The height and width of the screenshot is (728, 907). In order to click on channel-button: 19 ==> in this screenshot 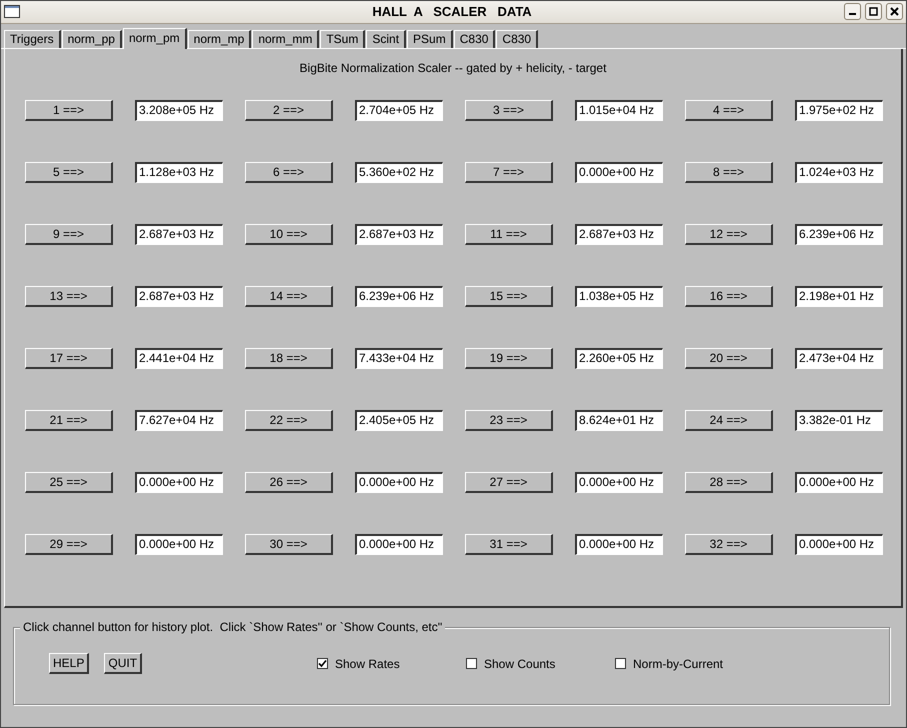, I will do `click(509, 358)`.